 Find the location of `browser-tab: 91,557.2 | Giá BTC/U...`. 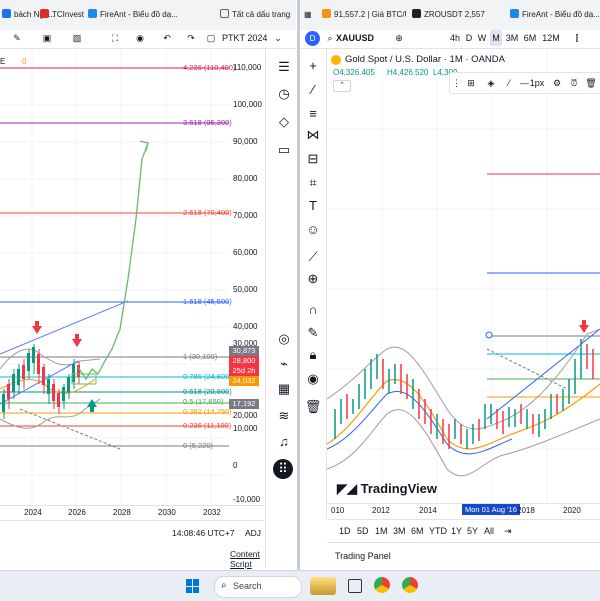

browser-tab: 91,557.2 | Giá BTC/U... is located at coordinates (364, 15).